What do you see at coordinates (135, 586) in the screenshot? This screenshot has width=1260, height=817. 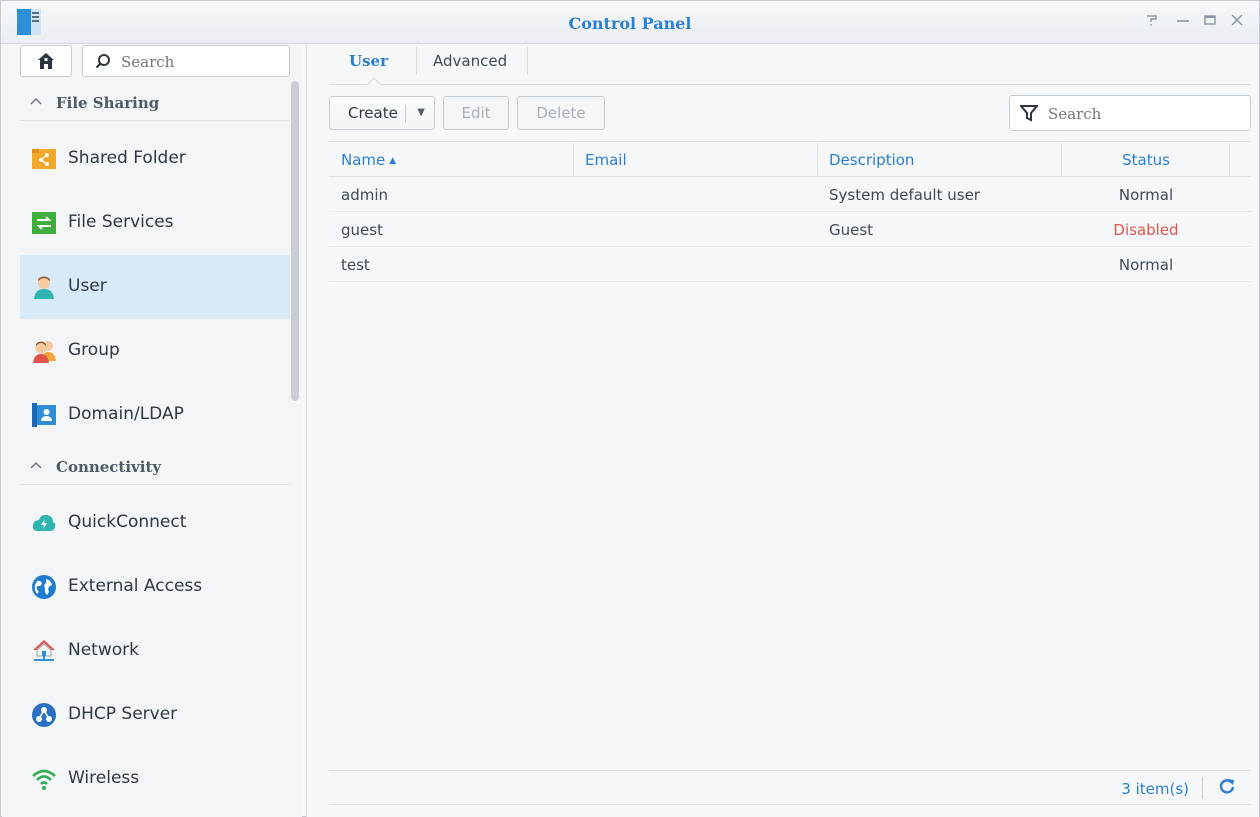 I see `sidebar-item-label: External Access` at bounding box center [135, 586].